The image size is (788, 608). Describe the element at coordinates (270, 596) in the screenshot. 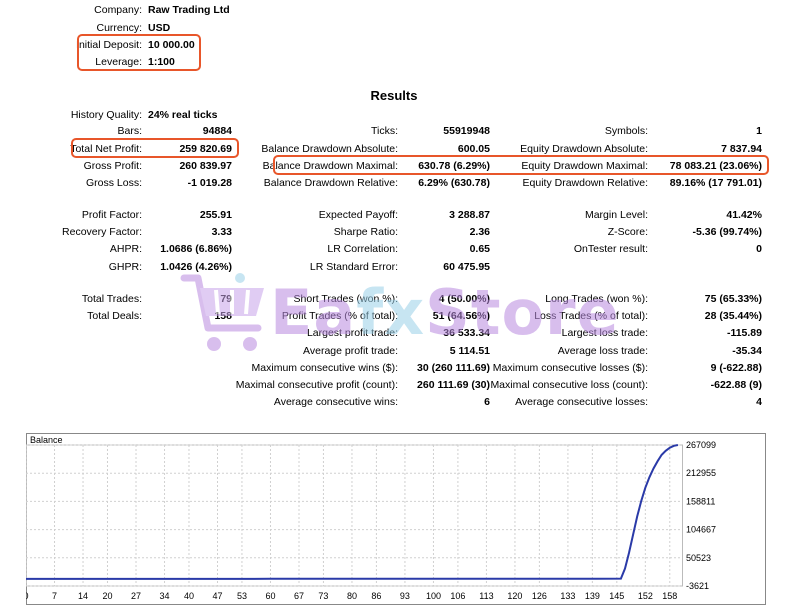

I see `x-tick-label: 60` at that location.